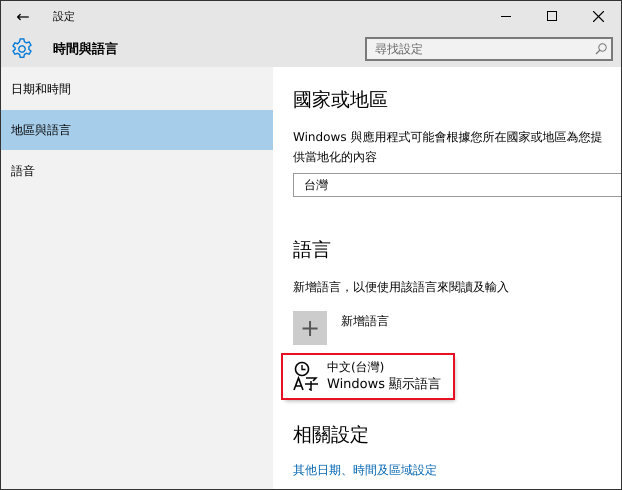  What do you see at coordinates (401, 287) in the screenshot?
I see `language-description: 新增語言，以便使用該語言來閱讀及輸入` at bounding box center [401, 287].